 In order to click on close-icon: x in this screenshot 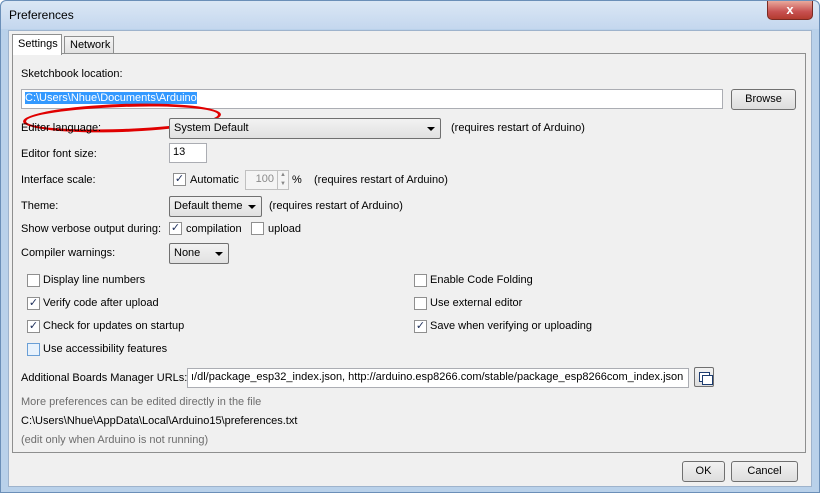, I will do `click(790, 9)`.